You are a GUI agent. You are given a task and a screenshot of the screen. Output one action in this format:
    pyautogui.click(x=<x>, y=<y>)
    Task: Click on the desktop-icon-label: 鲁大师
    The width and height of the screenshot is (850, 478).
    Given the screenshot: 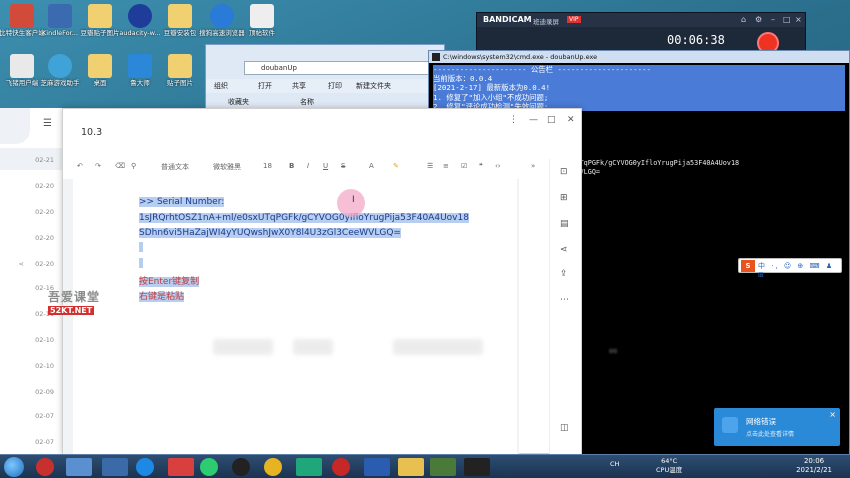 What is the action you would take?
    pyautogui.click(x=140, y=83)
    